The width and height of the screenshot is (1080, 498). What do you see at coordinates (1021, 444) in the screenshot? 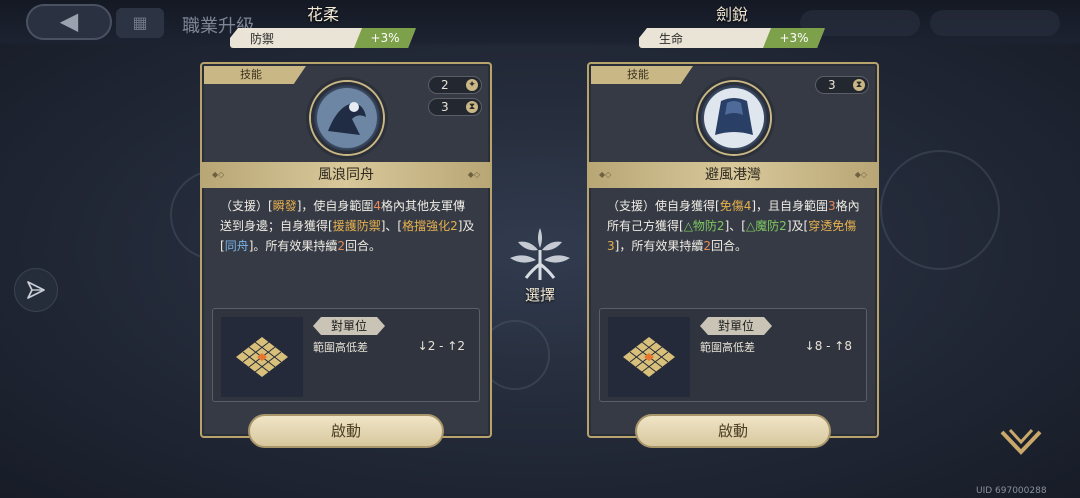
I see `chevron-down-icon` at bounding box center [1021, 444].